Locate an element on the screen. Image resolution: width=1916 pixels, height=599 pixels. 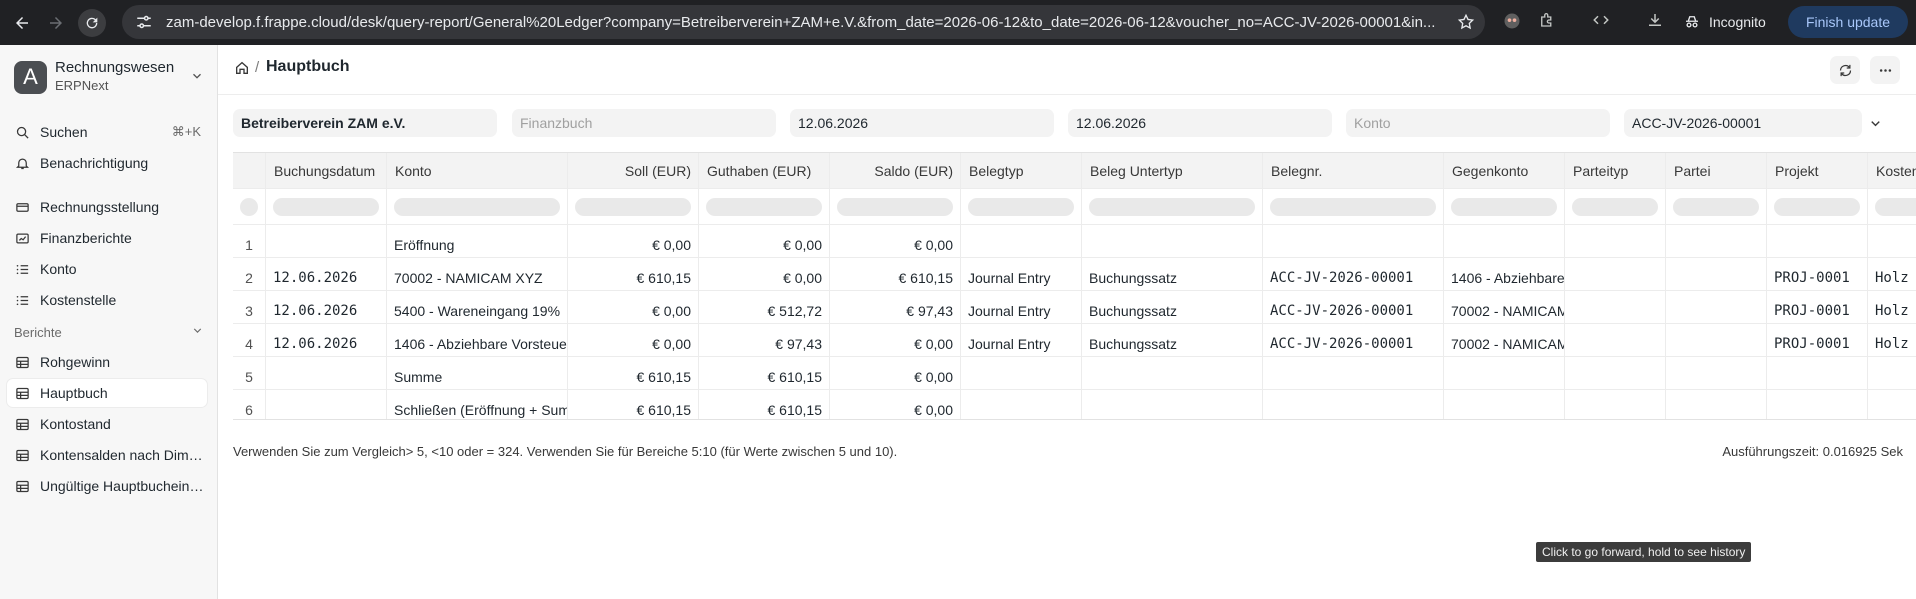
column-header: Parteityp is located at coordinates (1615, 170).